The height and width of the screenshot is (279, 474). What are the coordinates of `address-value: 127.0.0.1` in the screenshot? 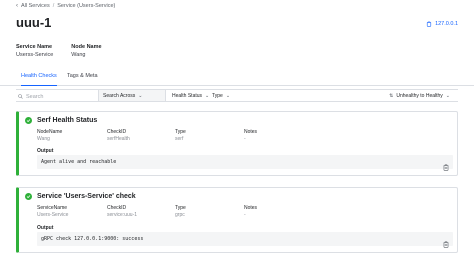 It's located at (446, 24).